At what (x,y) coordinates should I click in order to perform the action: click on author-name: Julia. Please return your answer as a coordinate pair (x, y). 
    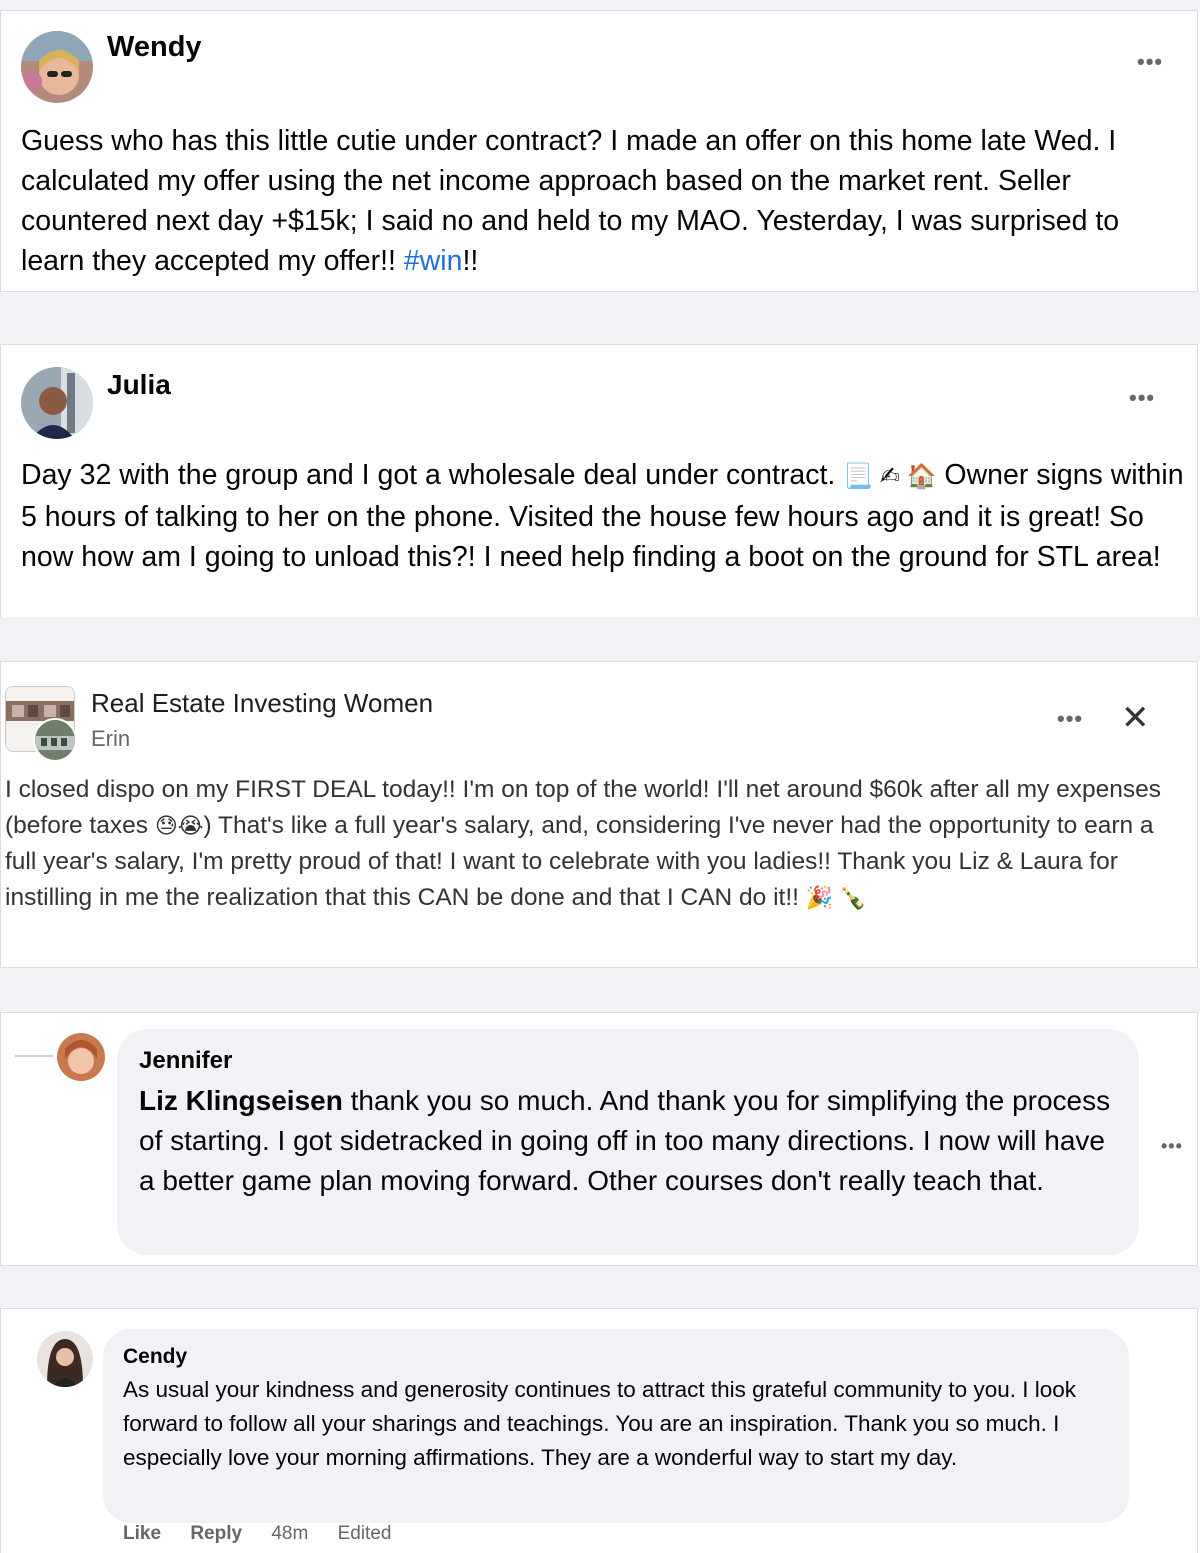
    Looking at the image, I should click on (139, 385).